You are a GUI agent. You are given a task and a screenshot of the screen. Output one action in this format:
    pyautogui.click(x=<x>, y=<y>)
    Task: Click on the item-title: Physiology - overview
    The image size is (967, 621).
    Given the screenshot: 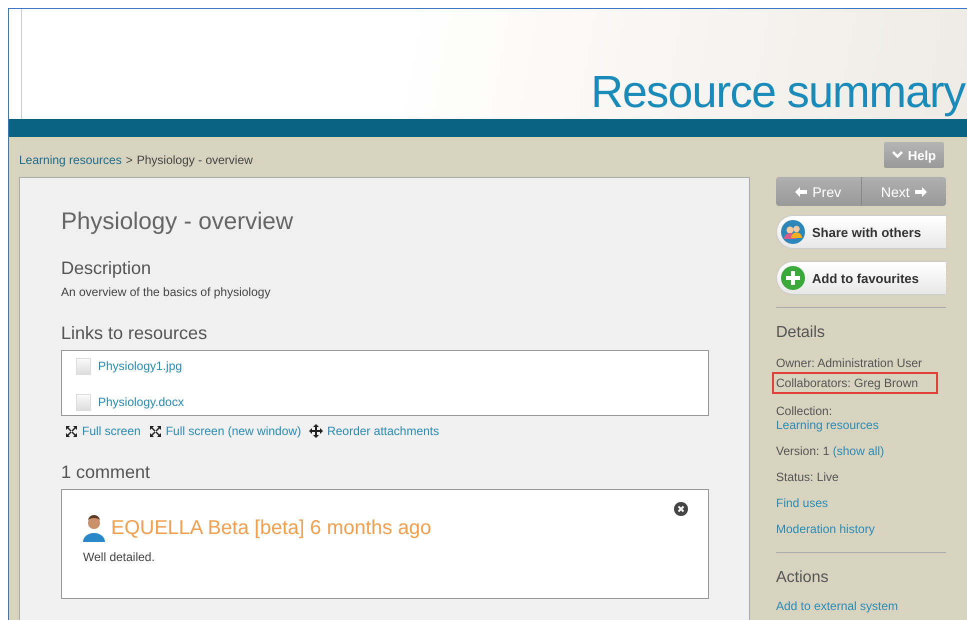 What is the action you would take?
    pyautogui.click(x=177, y=222)
    